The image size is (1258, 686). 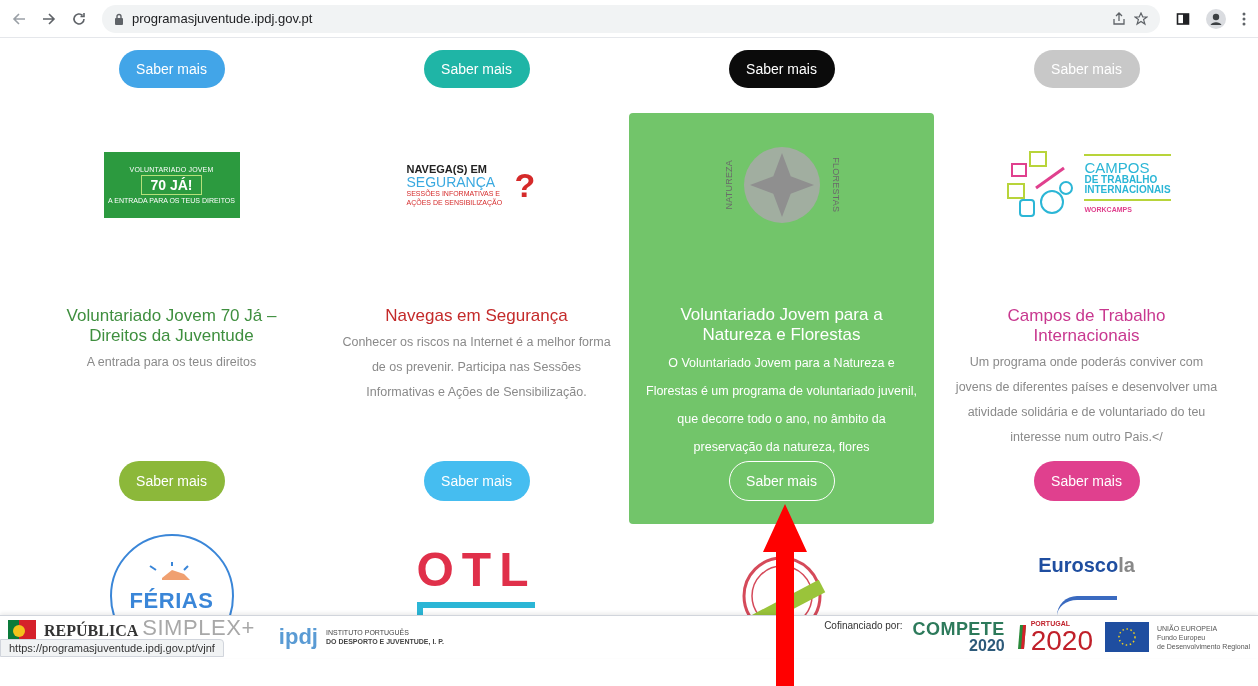 What do you see at coordinates (631, 18) in the screenshot?
I see `address-bar: programasjuventude.ipdj.gov.pt` at bounding box center [631, 18].